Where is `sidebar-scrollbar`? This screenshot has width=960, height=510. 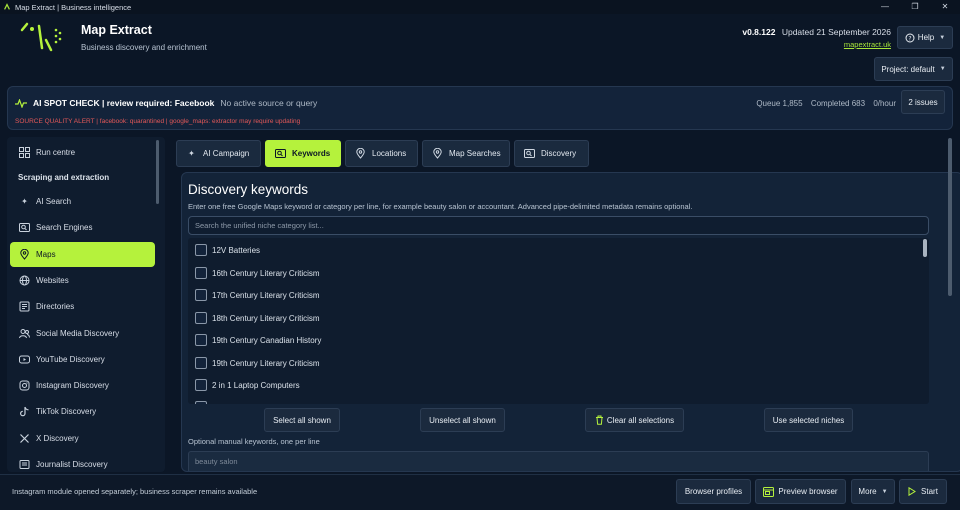
sidebar-scrollbar is located at coordinates (157, 172).